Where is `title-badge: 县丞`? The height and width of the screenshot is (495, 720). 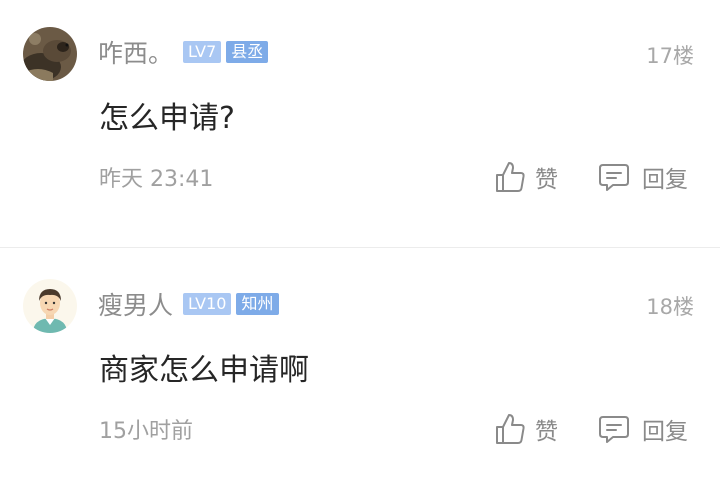
title-badge: 县丞 is located at coordinates (247, 52).